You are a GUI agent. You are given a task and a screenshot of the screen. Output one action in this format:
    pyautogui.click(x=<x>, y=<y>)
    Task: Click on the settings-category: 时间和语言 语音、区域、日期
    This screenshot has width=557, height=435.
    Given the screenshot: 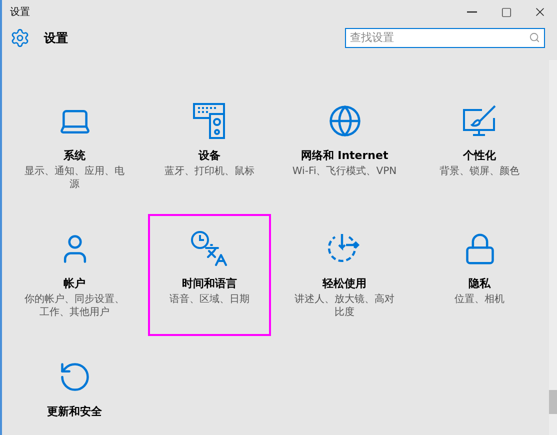 What is the action you would take?
    pyautogui.click(x=209, y=275)
    